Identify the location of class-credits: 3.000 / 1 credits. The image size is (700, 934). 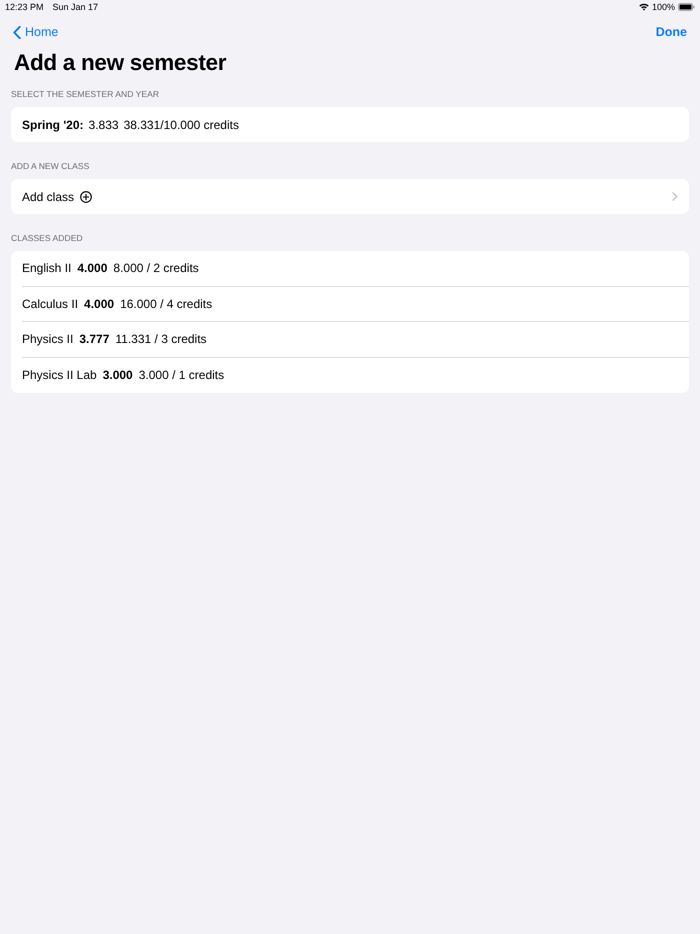
(181, 375).